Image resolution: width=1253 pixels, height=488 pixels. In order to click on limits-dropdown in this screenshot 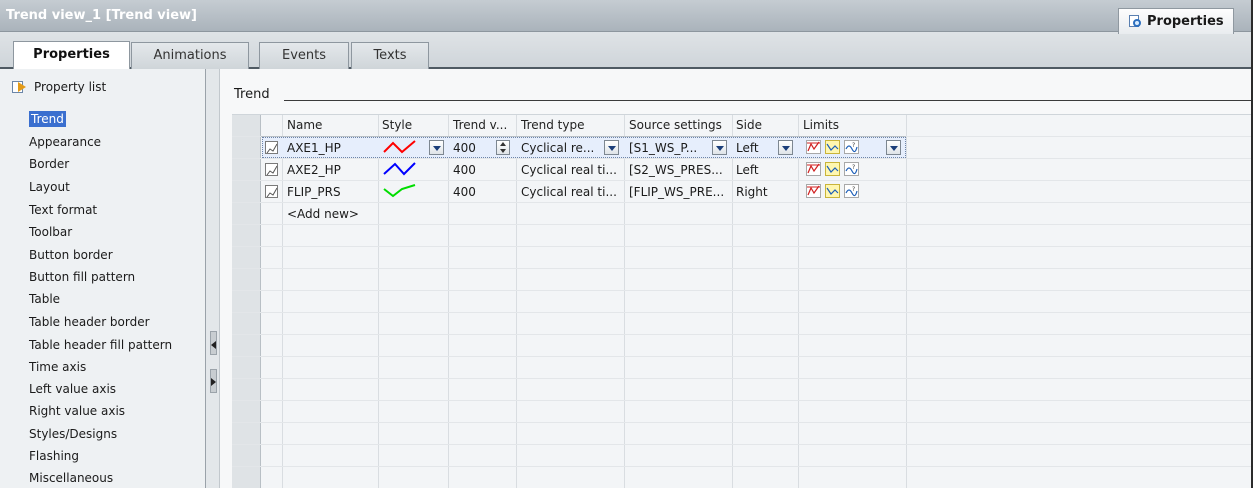, I will do `click(893, 147)`.